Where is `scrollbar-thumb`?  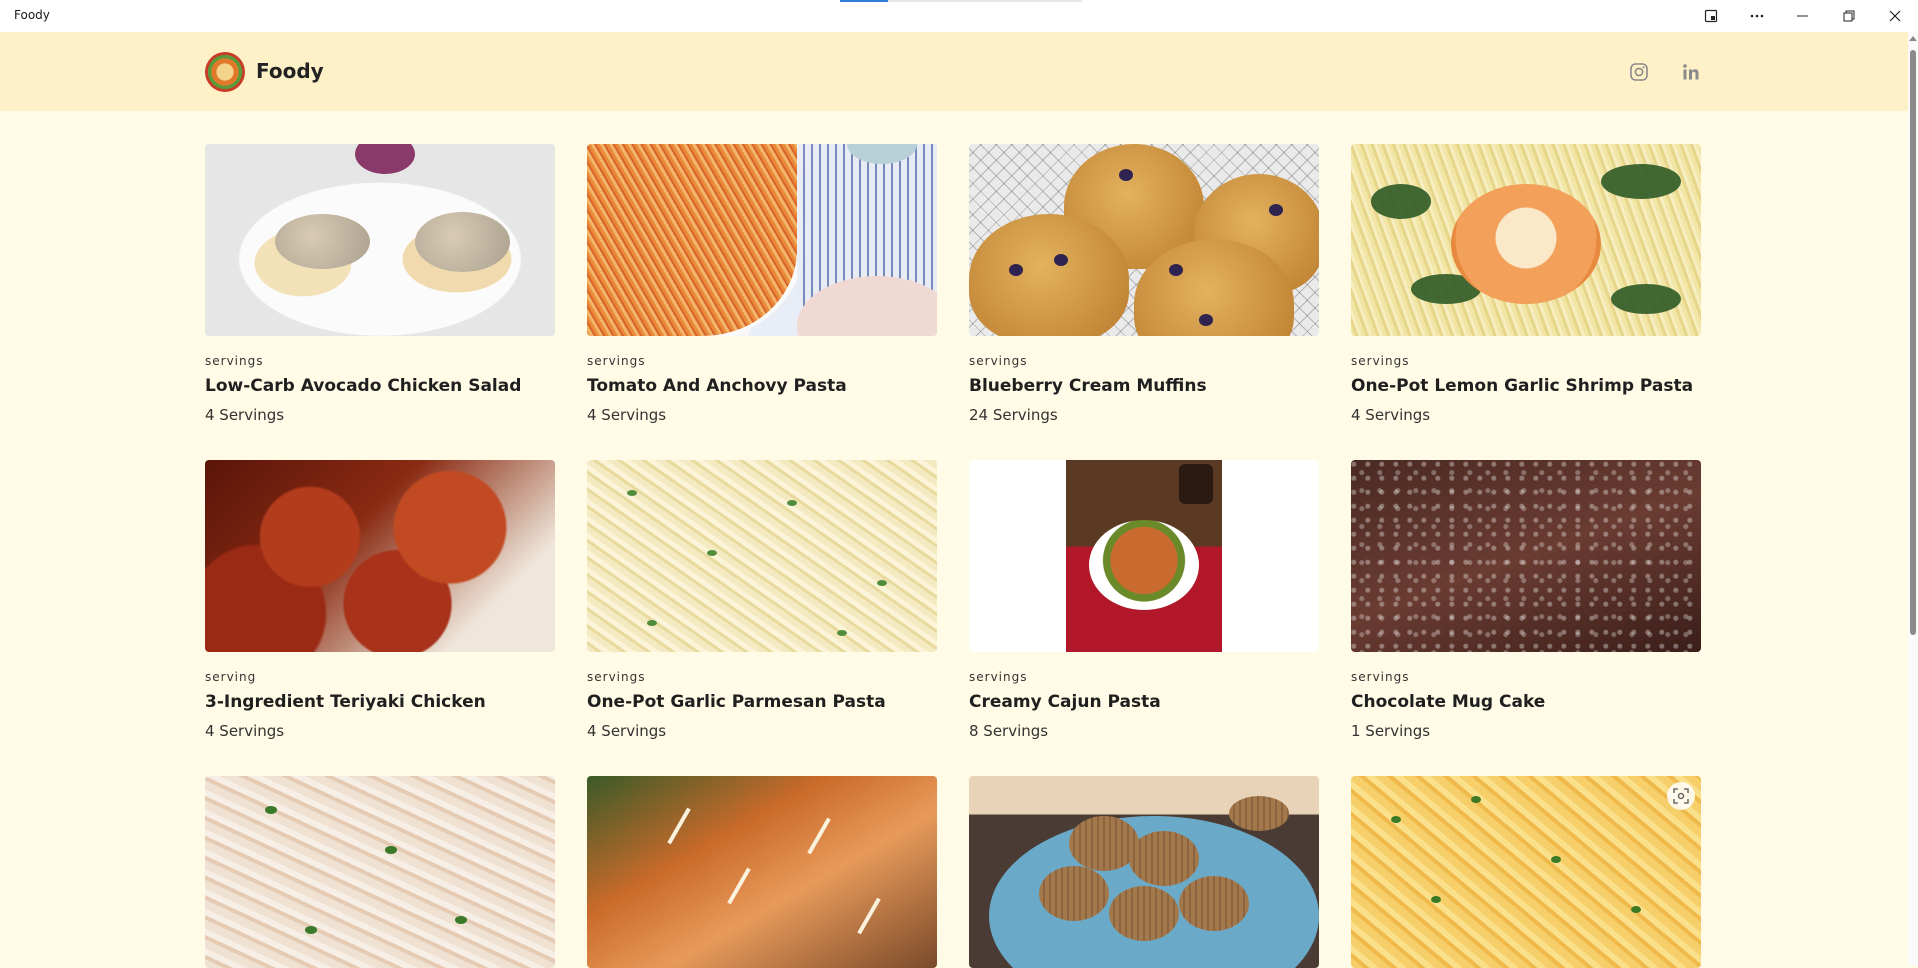
scrollbar-thumb is located at coordinates (1913, 342).